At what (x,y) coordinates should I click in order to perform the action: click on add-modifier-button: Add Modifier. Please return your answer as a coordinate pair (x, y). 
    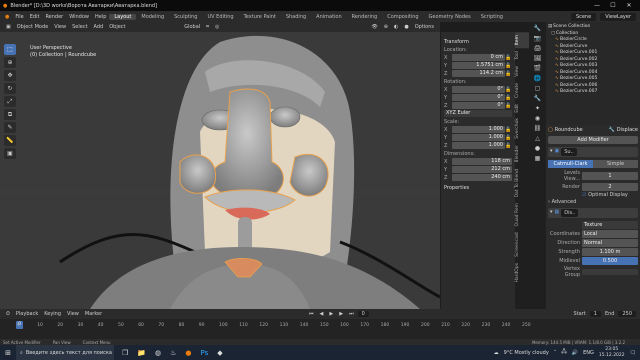
    Looking at the image, I should click on (593, 140).